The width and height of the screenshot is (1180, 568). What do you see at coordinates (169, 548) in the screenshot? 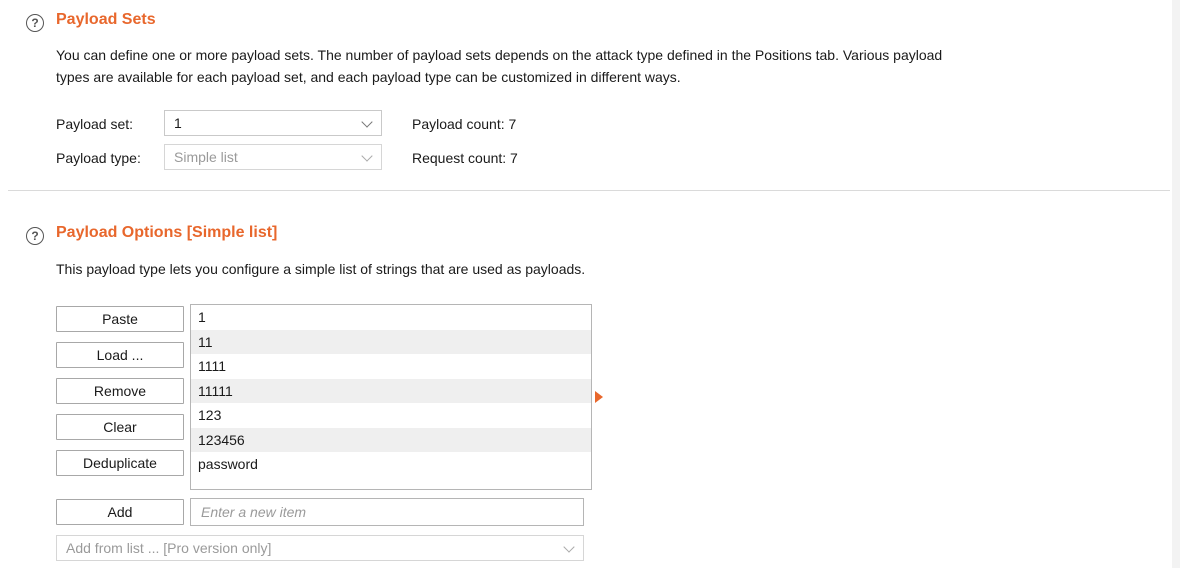
I see `add-from-list-value: Add from list ... [Pro version only]` at bounding box center [169, 548].